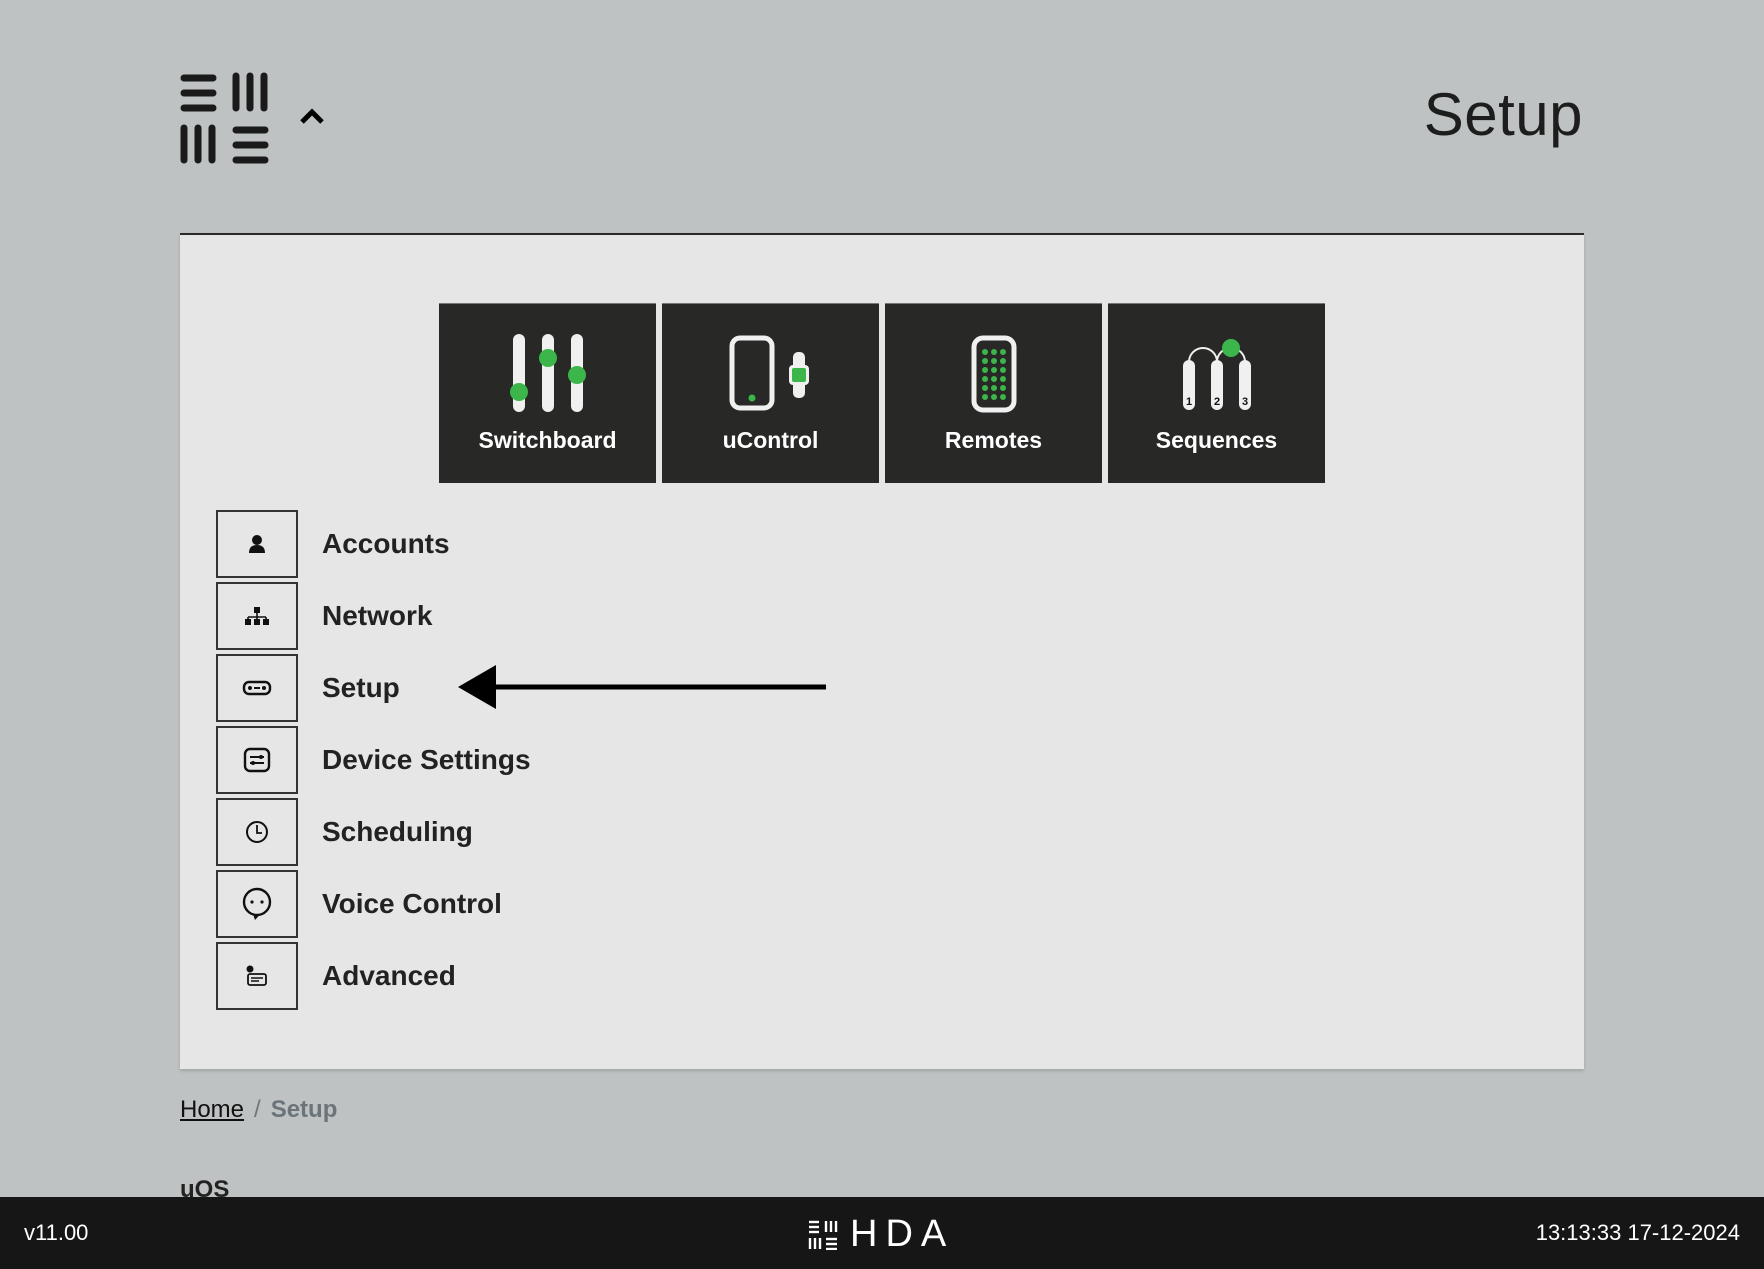 The image size is (1764, 1269). I want to click on tile-label: Remotes, so click(993, 440).